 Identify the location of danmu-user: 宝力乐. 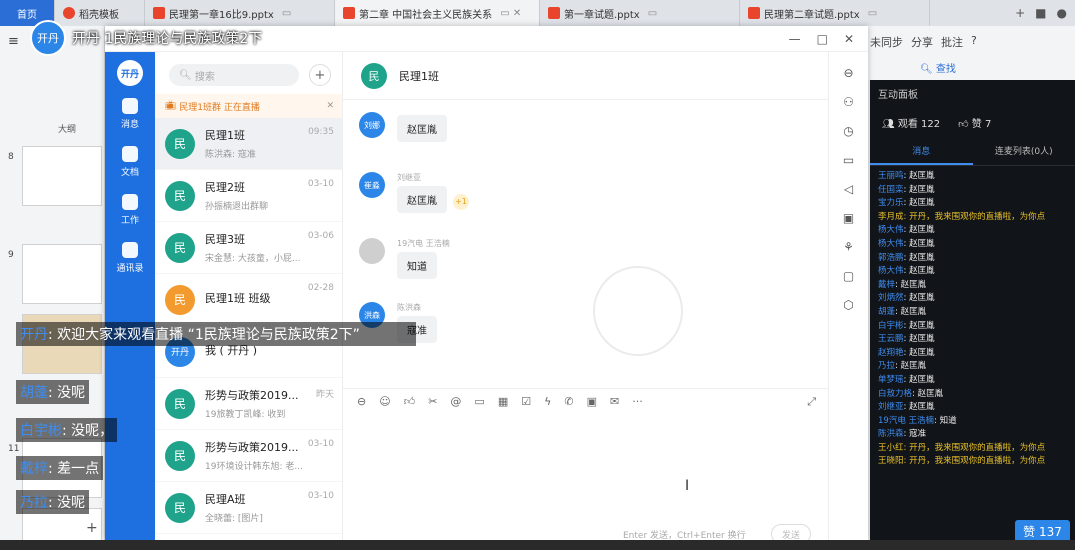
(891, 203).